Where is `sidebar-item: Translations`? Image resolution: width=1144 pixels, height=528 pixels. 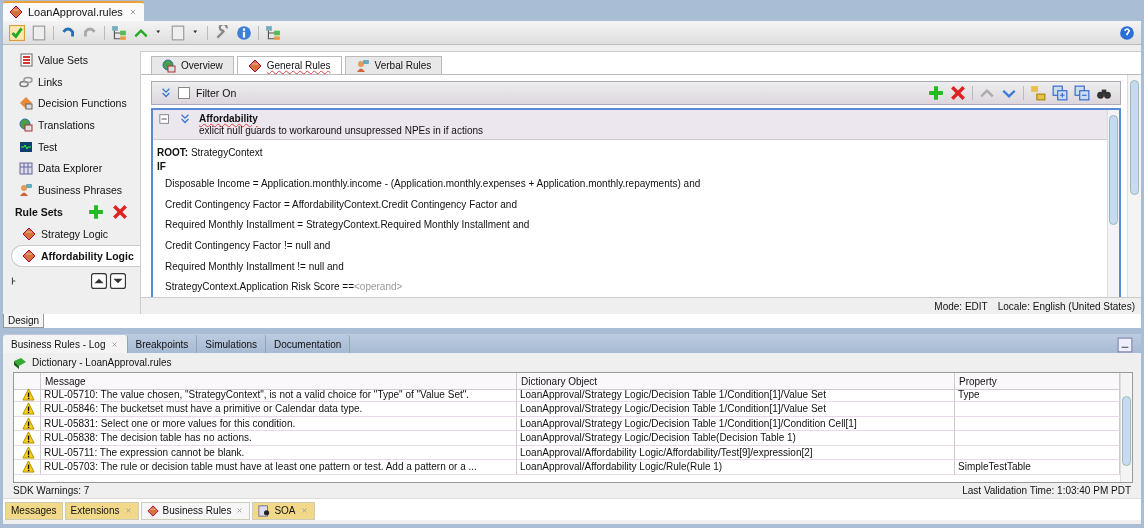
sidebar-item: Translations is located at coordinates (75, 125).